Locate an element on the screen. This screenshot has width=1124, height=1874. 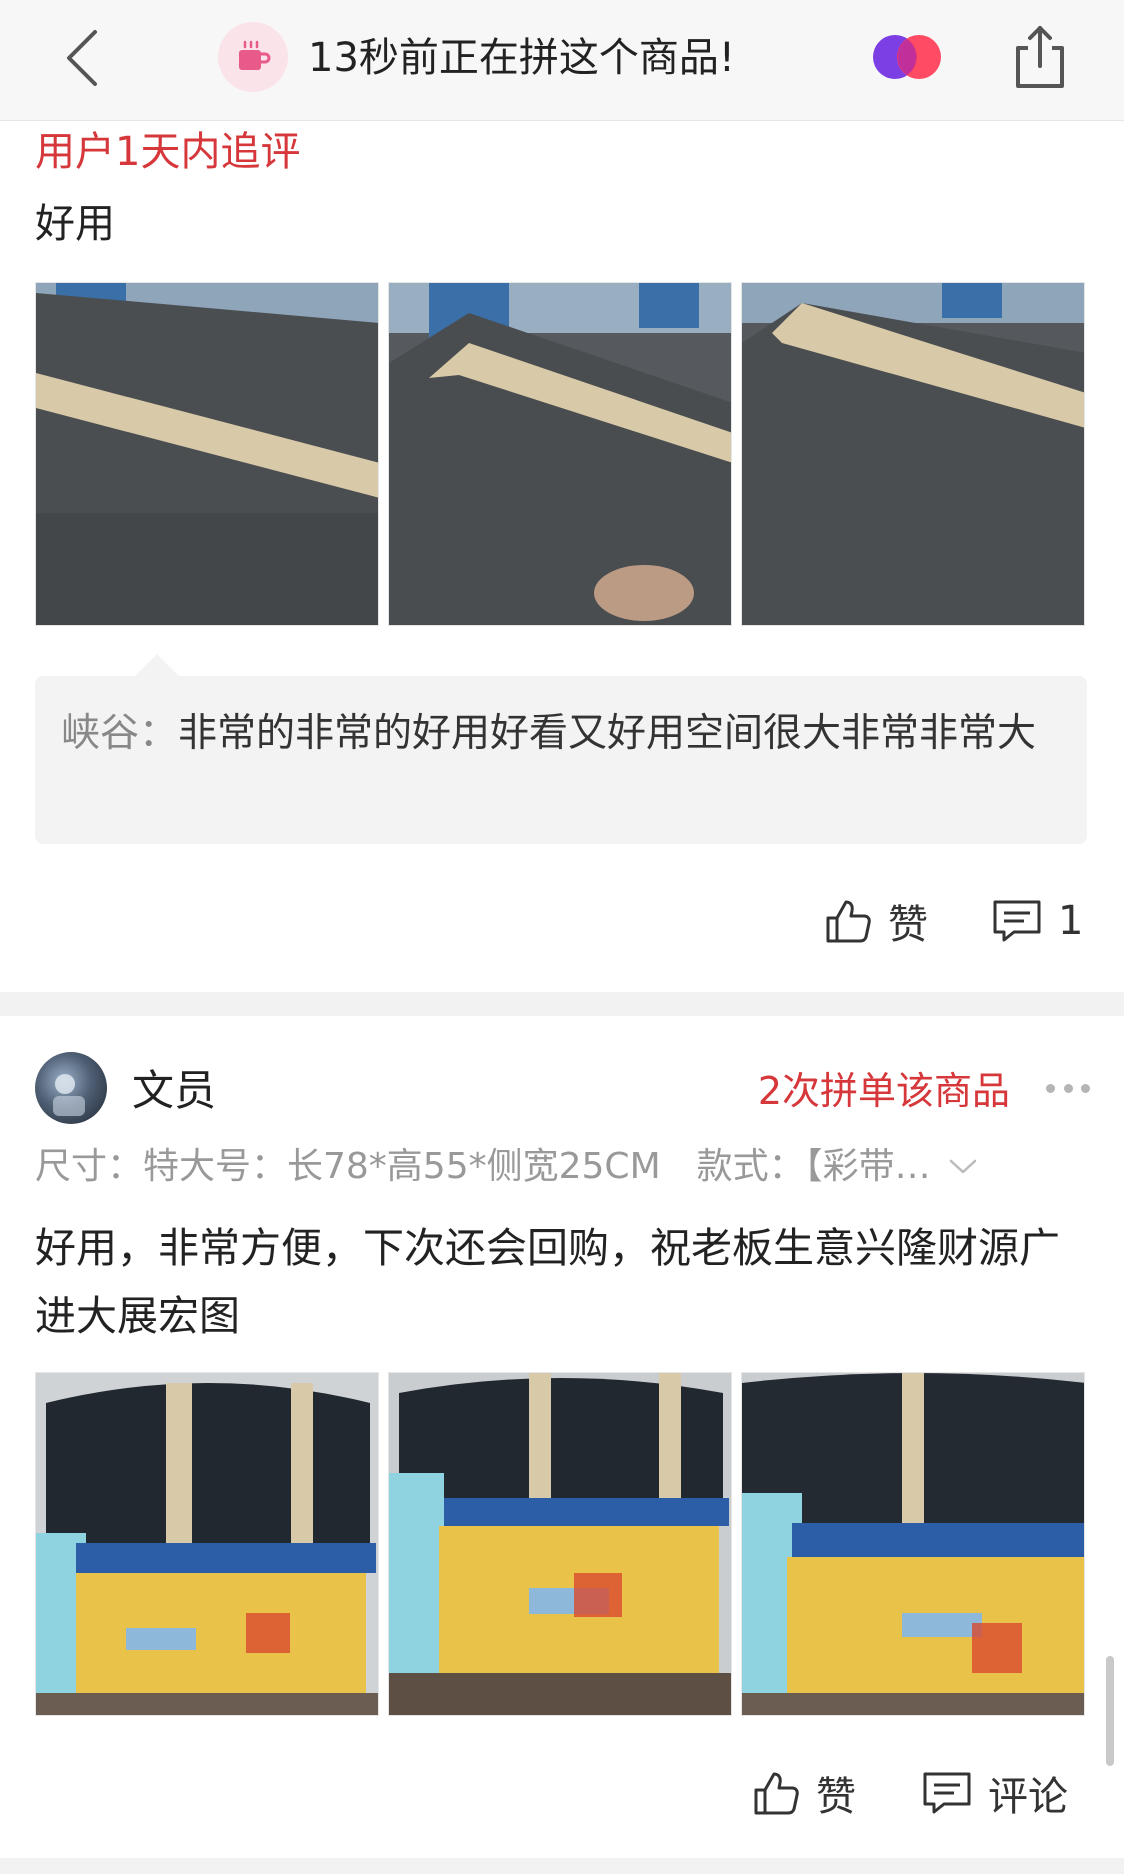
reply-text: 非常的非常的好用好看又好用空间很大非常非常大 is located at coordinates (607, 733).